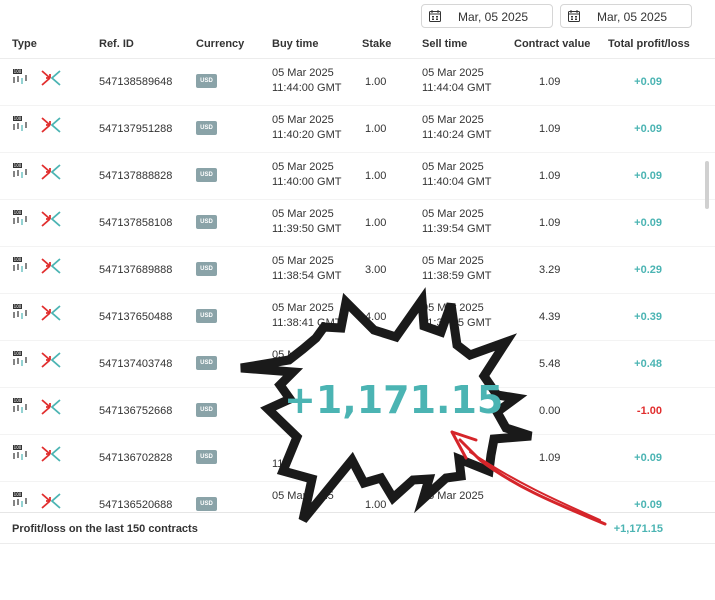  I want to click on contract-value-cell: 5.48, so click(550, 364).